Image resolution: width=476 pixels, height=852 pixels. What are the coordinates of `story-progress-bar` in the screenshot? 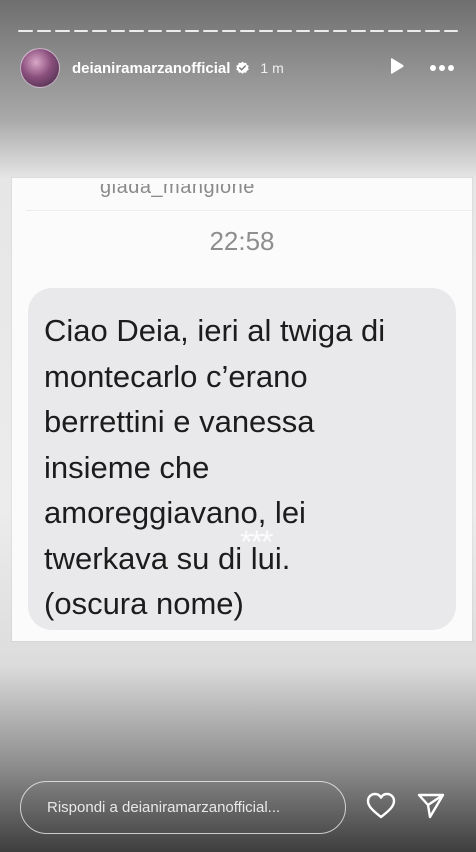 It's located at (238, 31).